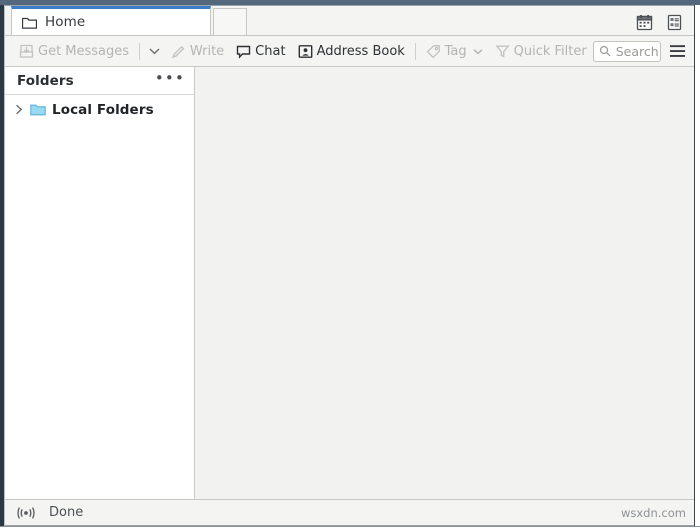 The height and width of the screenshot is (532, 700). I want to click on chat-bubble-icon, so click(243, 51).